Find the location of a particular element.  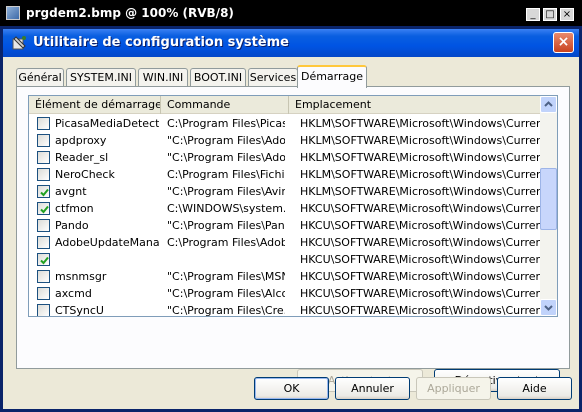

startup-item-name: PicasaMediaDetector is located at coordinates (107, 123).